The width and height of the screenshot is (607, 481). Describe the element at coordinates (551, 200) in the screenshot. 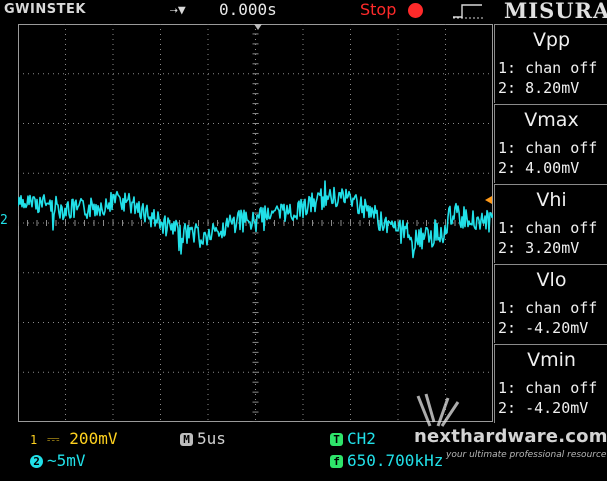

I see `measure-title: Vhi` at that location.